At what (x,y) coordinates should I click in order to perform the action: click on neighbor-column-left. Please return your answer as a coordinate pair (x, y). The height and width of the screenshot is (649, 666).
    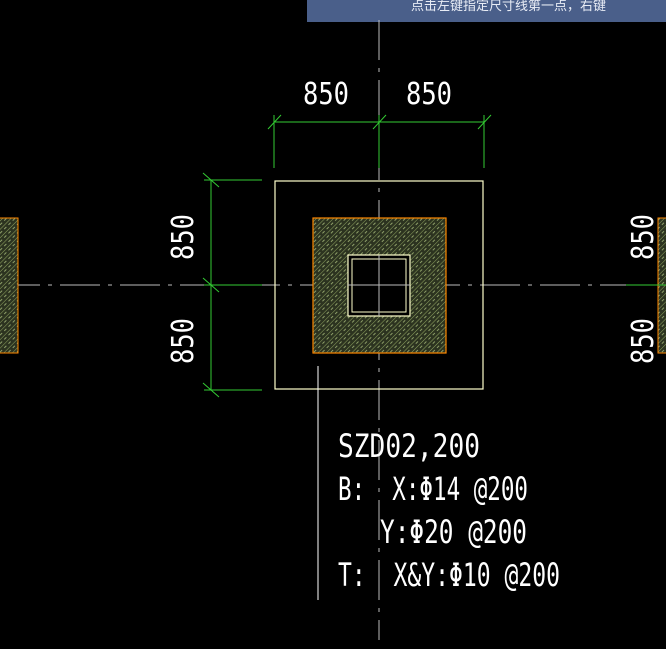
    Looking at the image, I should click on (9, 285).